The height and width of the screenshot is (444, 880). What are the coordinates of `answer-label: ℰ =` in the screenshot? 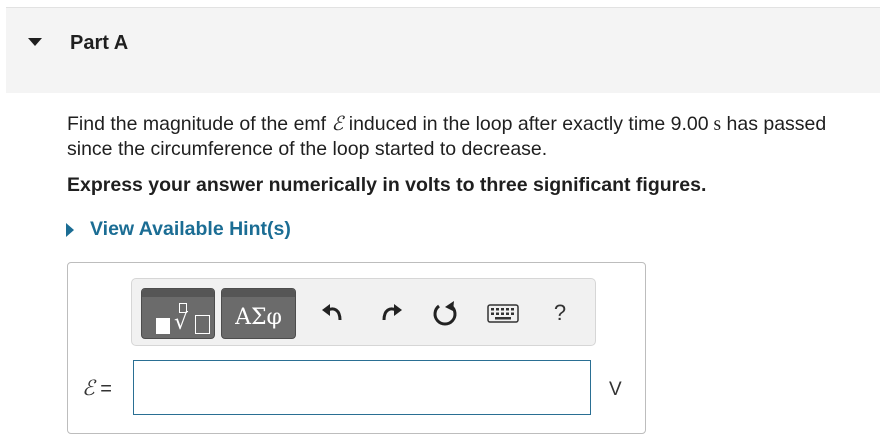 It's located at (97, 388).